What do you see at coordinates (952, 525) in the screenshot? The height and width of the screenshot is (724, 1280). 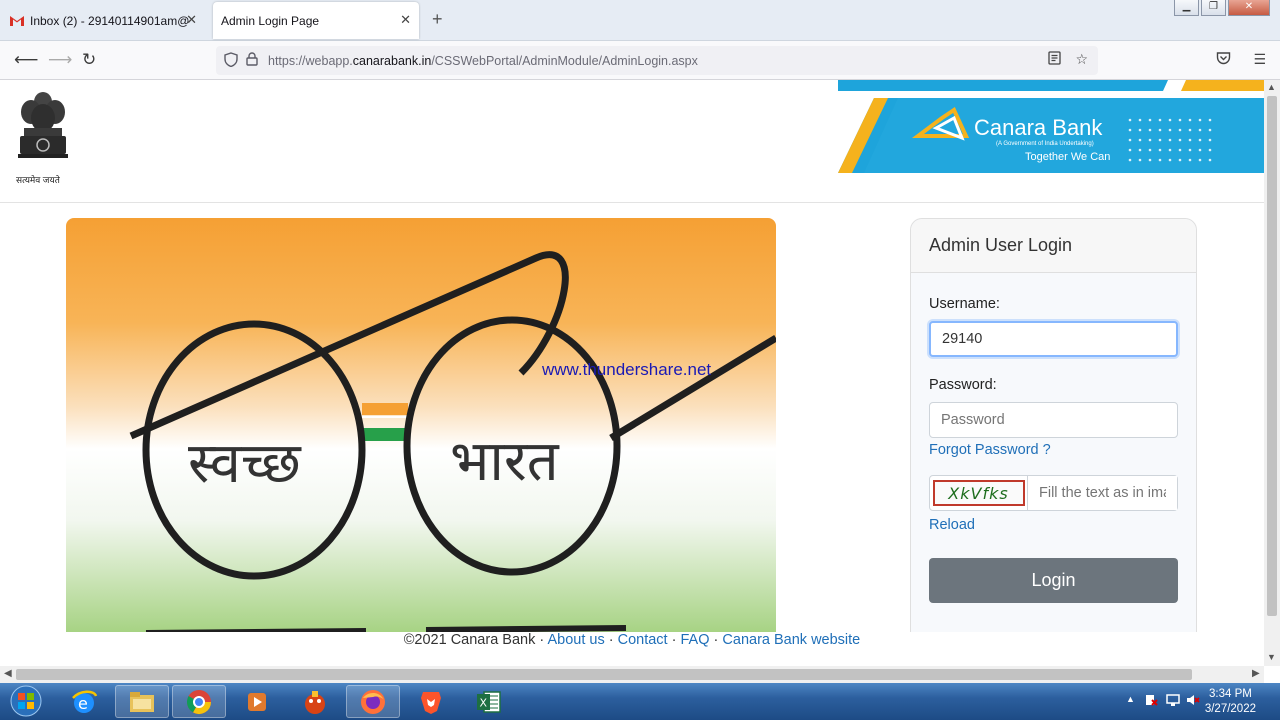 I see `reload-captcha-link: Reload` at bounding box center [952, 525].